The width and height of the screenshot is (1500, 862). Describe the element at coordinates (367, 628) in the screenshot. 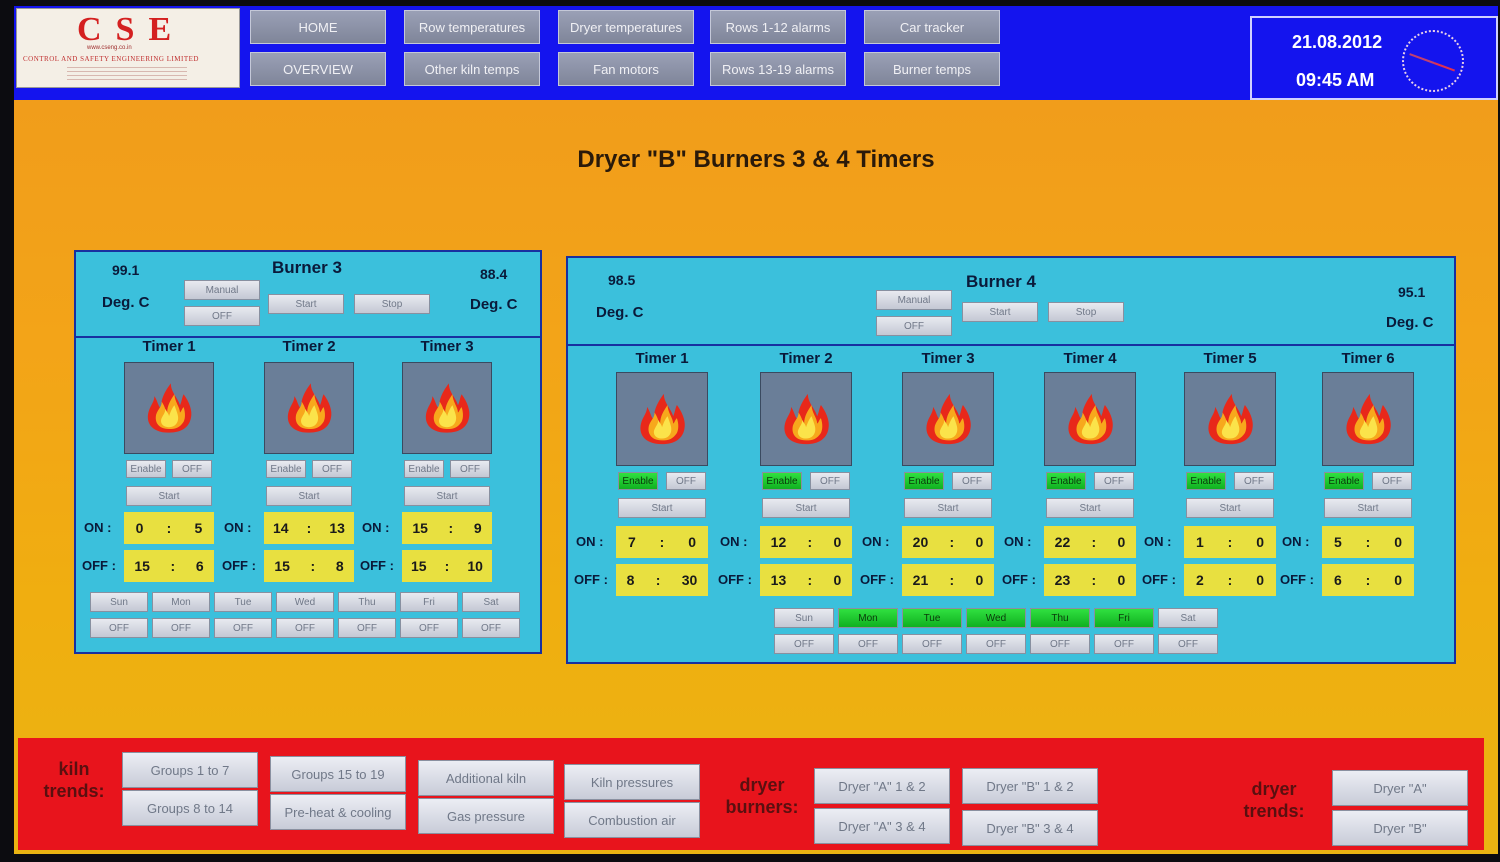

I see `burner3-day-thu-off-button: OFF` at that location.